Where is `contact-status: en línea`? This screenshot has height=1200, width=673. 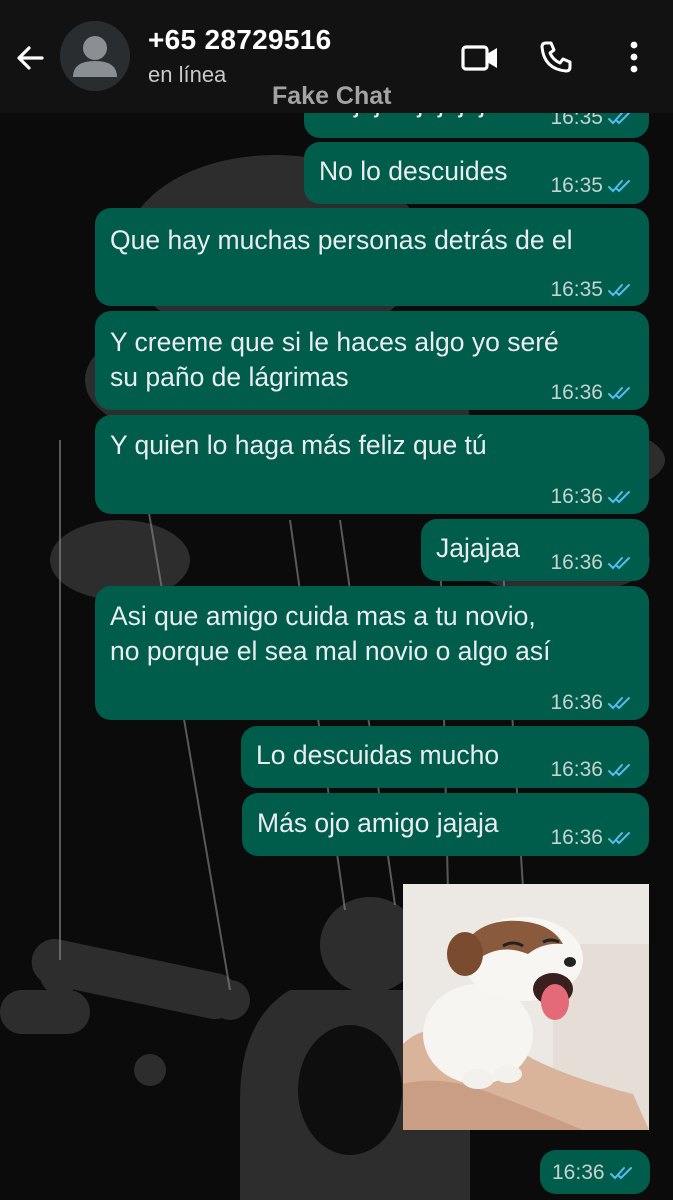
contact-status: en línea is located at coordinates (187, 74).